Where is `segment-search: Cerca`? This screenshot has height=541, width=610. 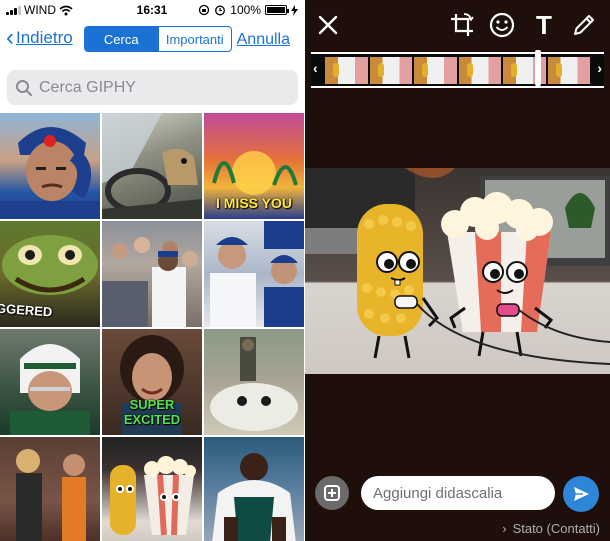
segment-search: Cerca is located at coordinates (121, 39).